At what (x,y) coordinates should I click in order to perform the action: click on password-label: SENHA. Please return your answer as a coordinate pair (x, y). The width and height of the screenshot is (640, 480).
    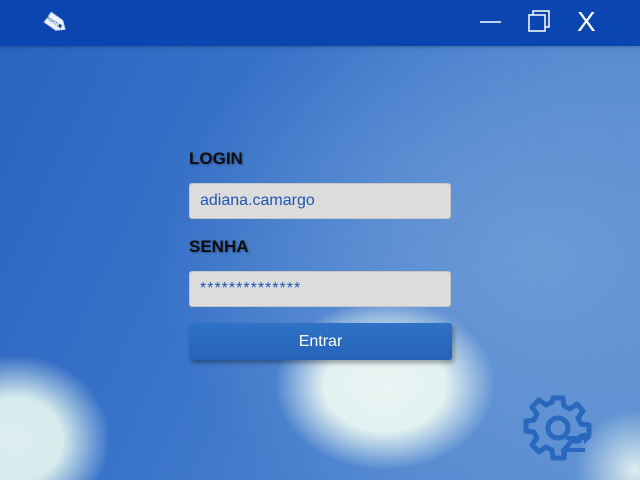
    Looking at the image, I should click on (219, 246).